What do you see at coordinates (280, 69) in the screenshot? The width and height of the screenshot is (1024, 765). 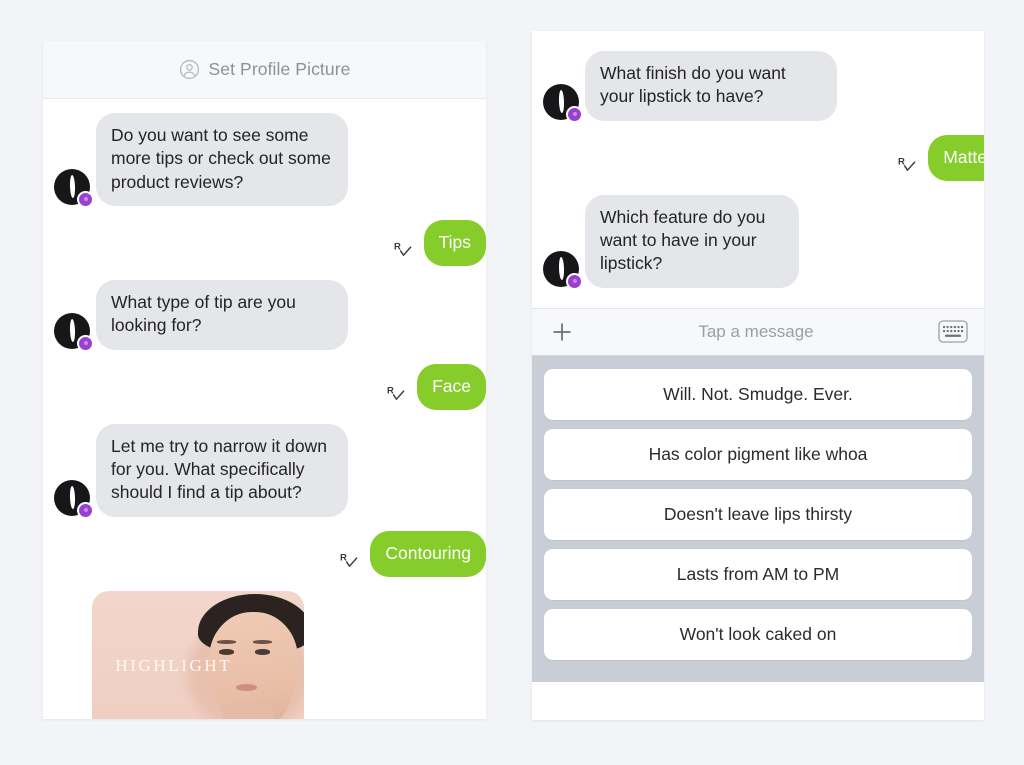 I see `set-profile-picture-label: Set Profile Picture` at bounding box center [280, 69].